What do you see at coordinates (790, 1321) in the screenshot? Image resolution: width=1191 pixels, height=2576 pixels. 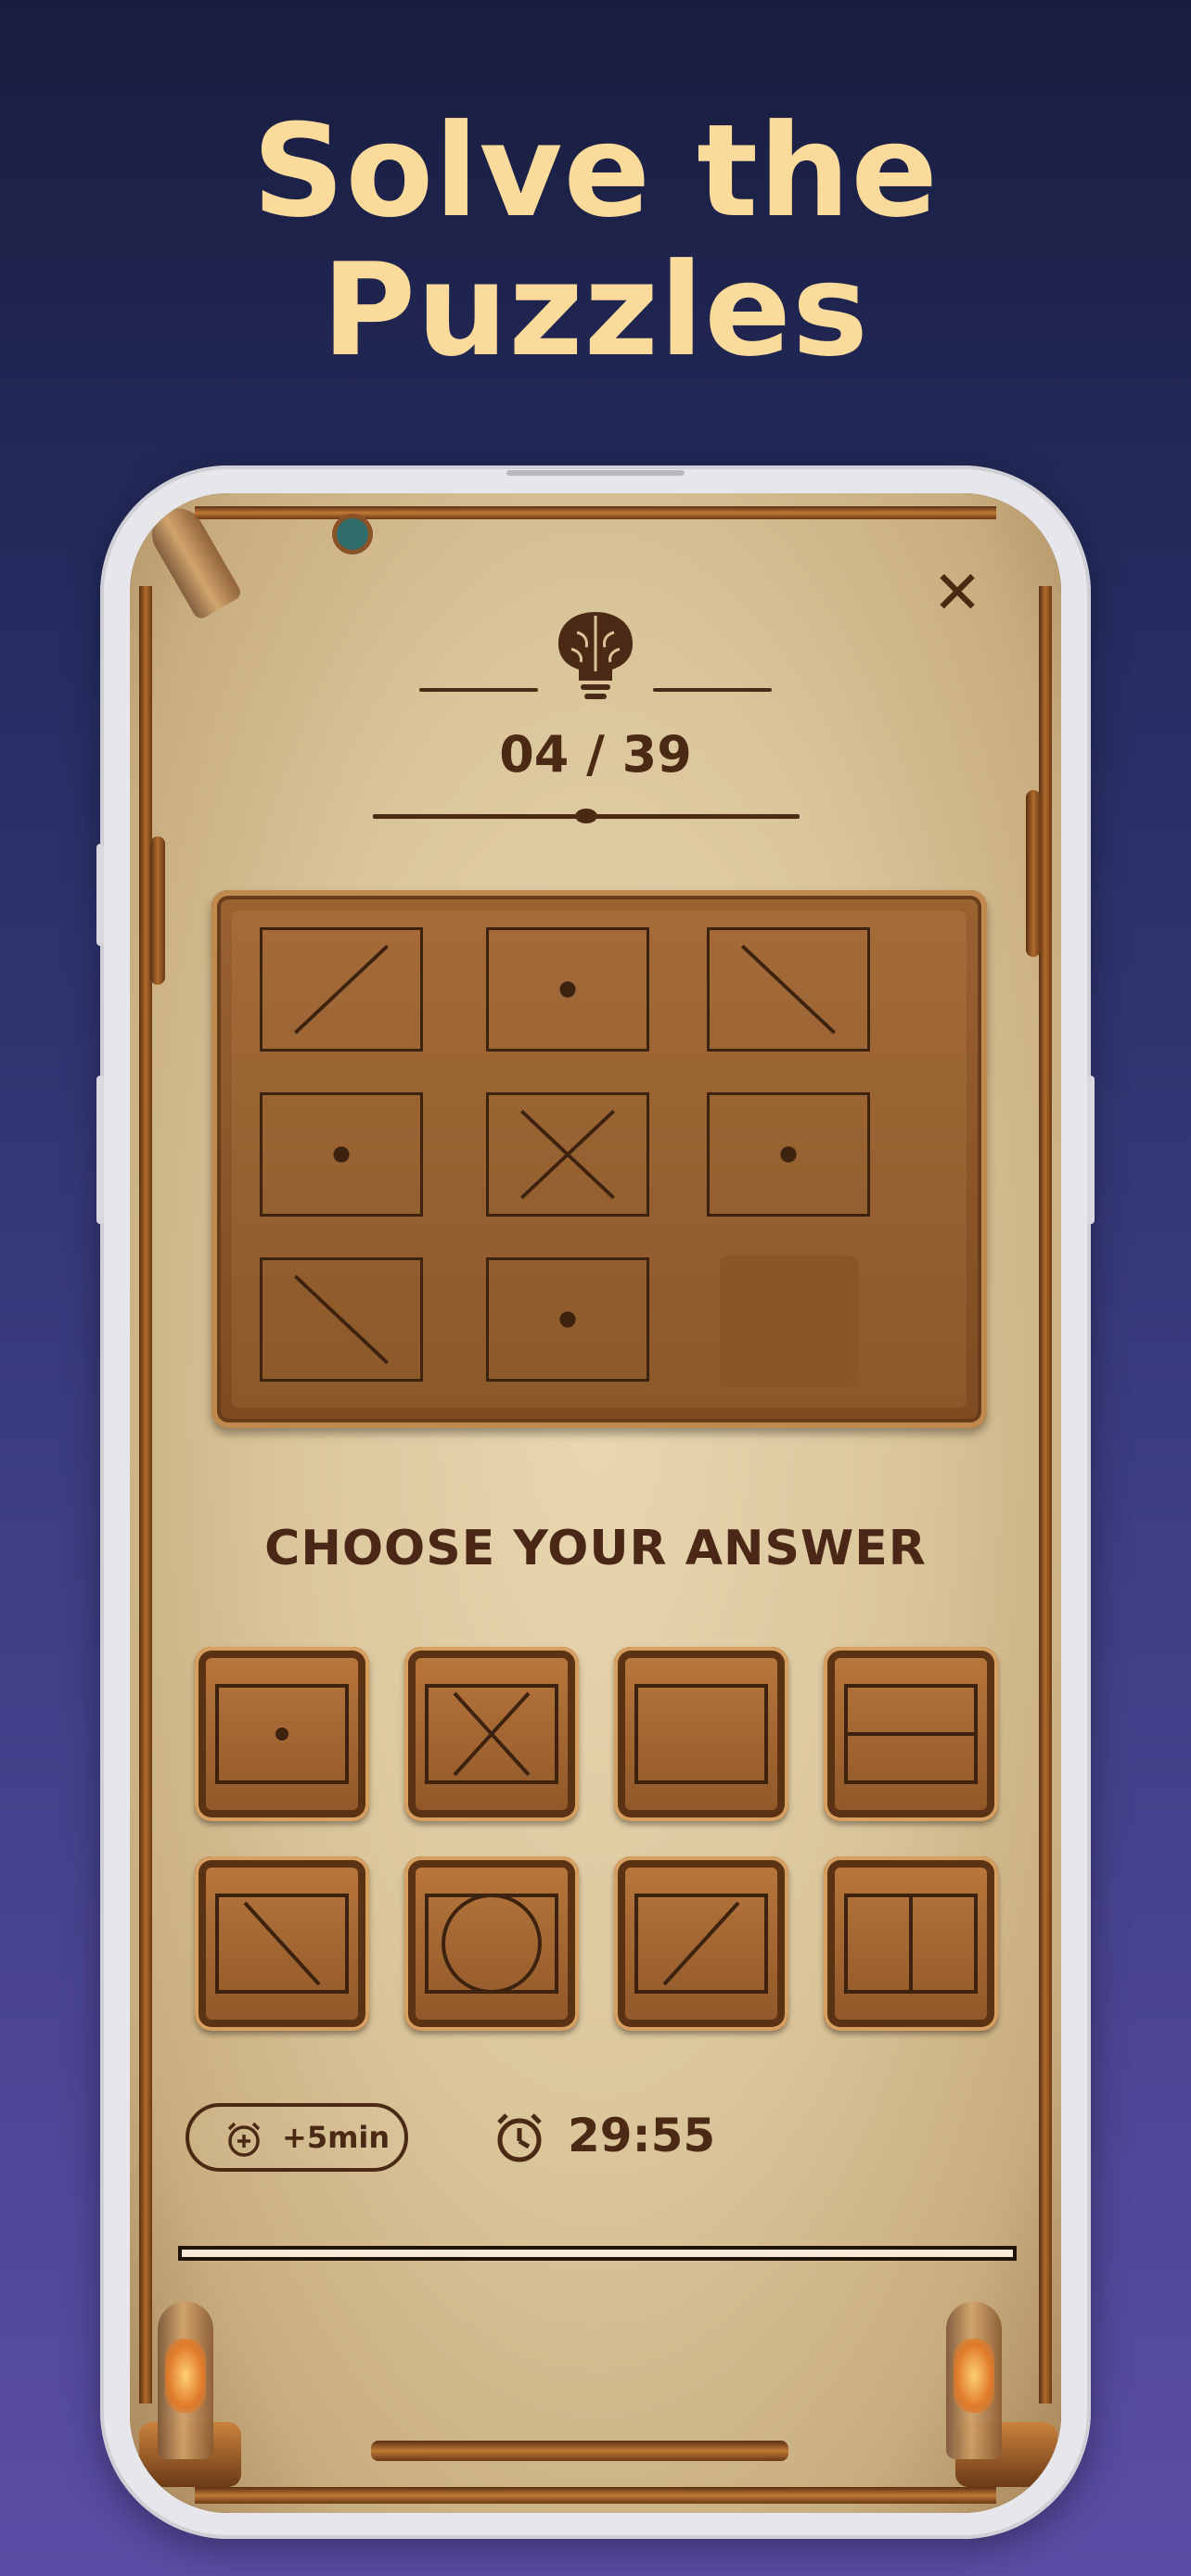 I see `missing-cell` at bounding box center [790, 1321].